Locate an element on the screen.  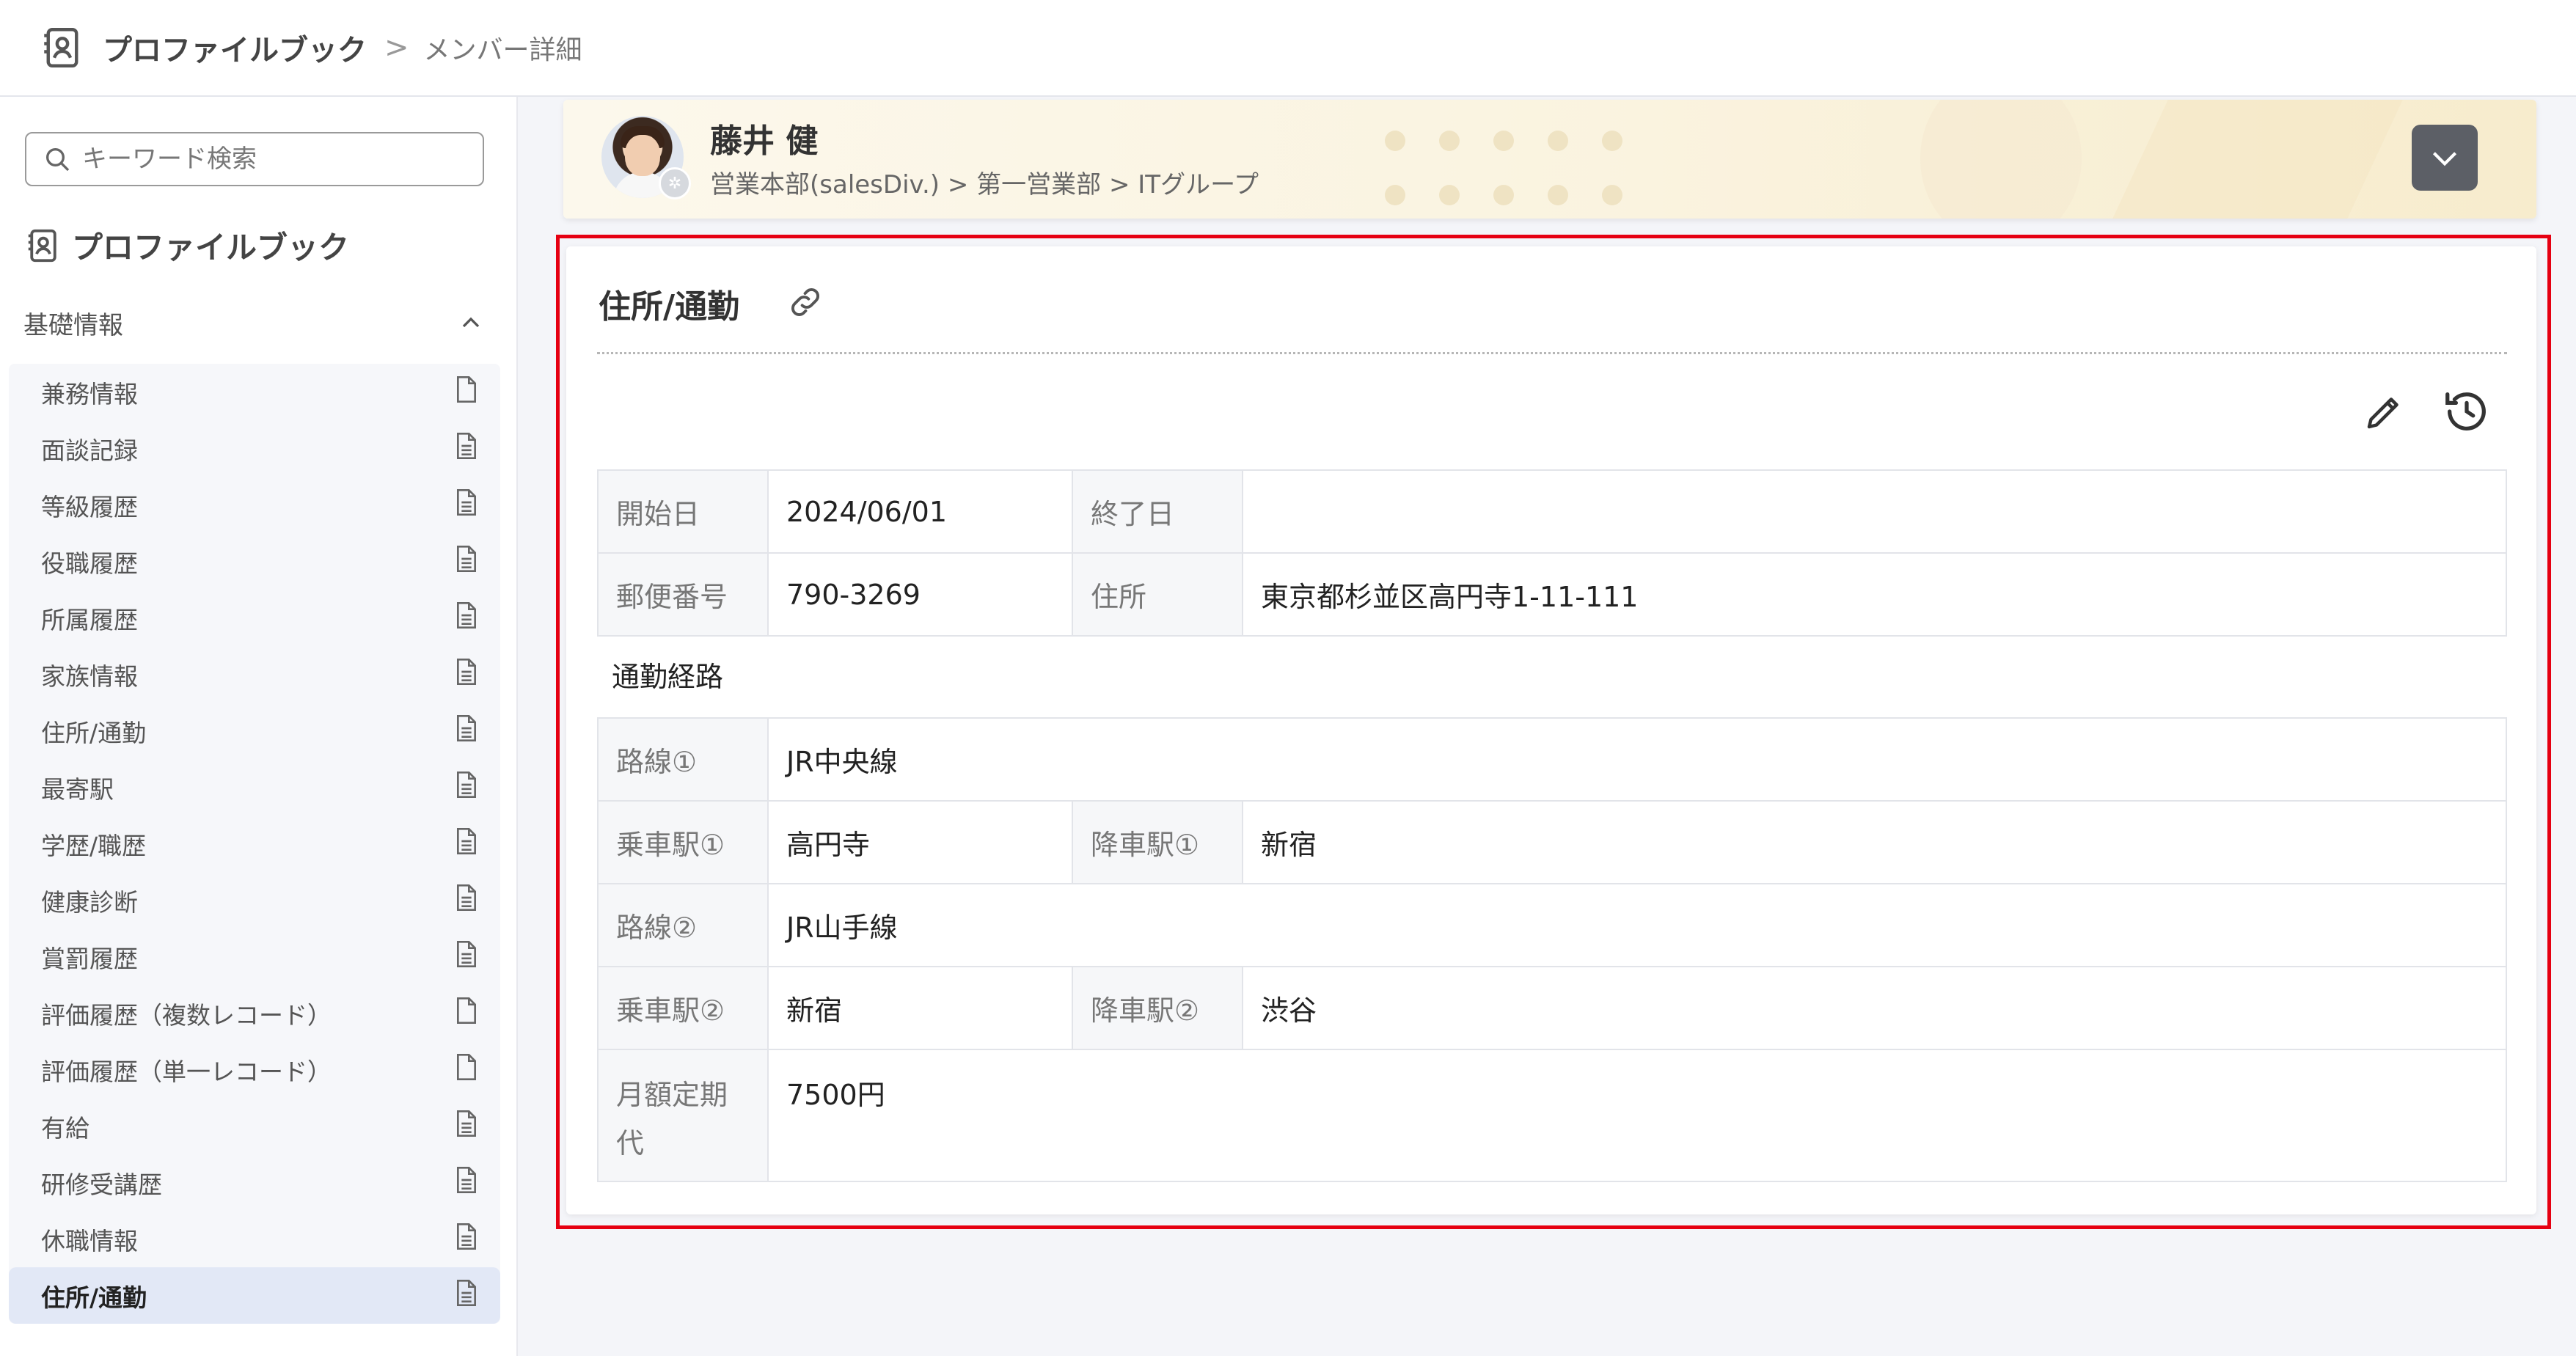
chevron-down-icon is located at coordinates (2444, 159).